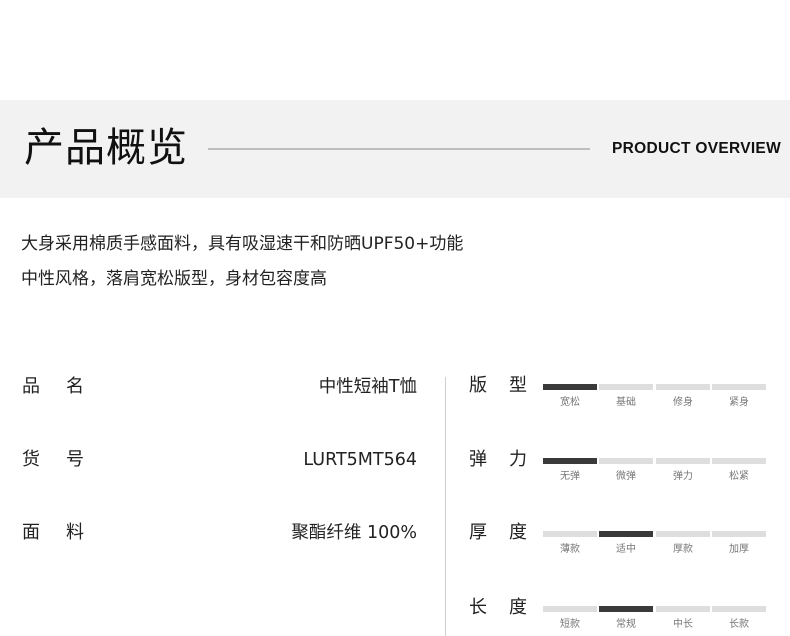 This screenshot has width=790, height=636. I want to click on attr-label-stretch: 弹力, so click(509, 459).